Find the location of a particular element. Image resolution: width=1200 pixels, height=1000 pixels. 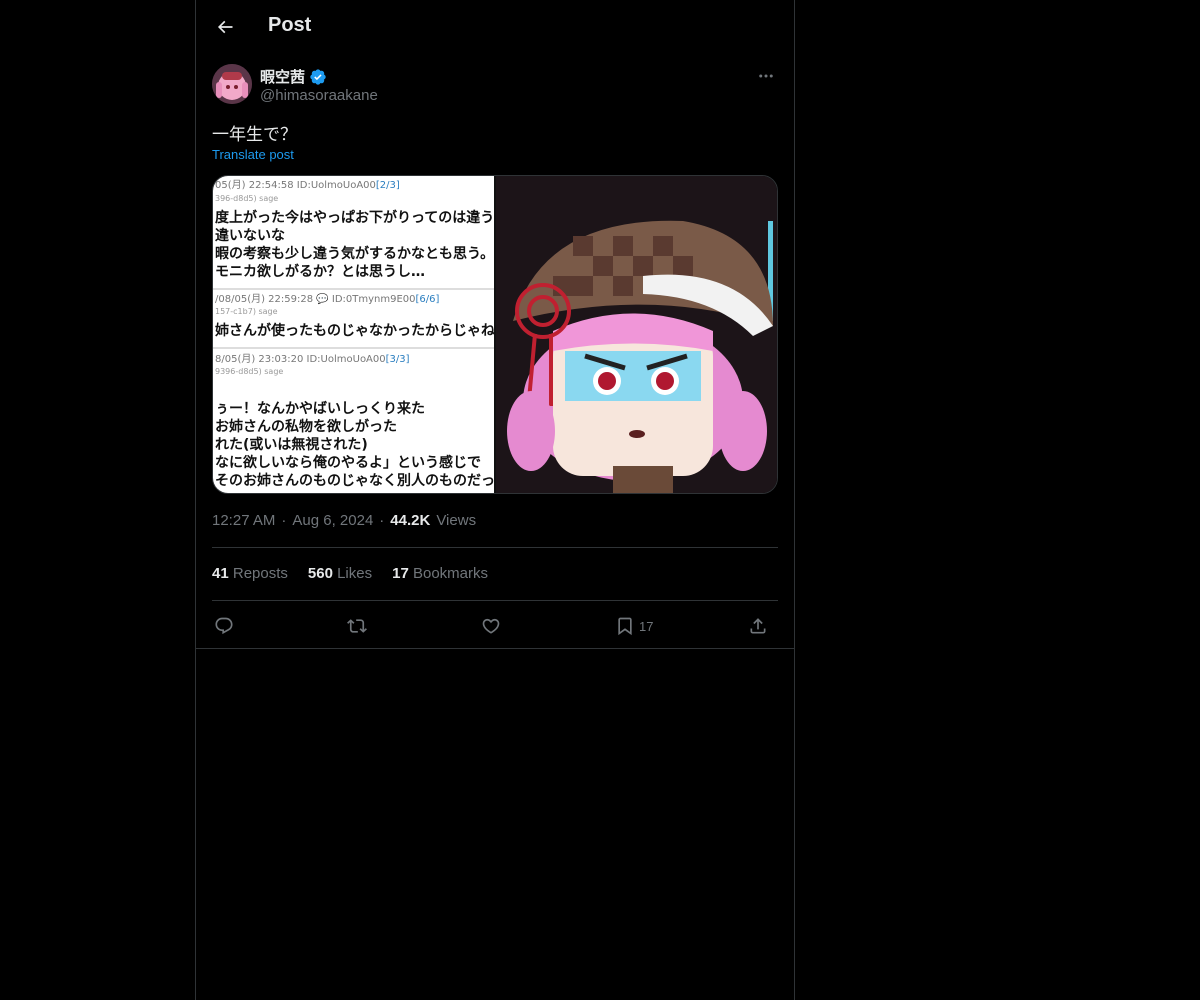

bookmark-button: 17 is located at coordinates (634, 626).